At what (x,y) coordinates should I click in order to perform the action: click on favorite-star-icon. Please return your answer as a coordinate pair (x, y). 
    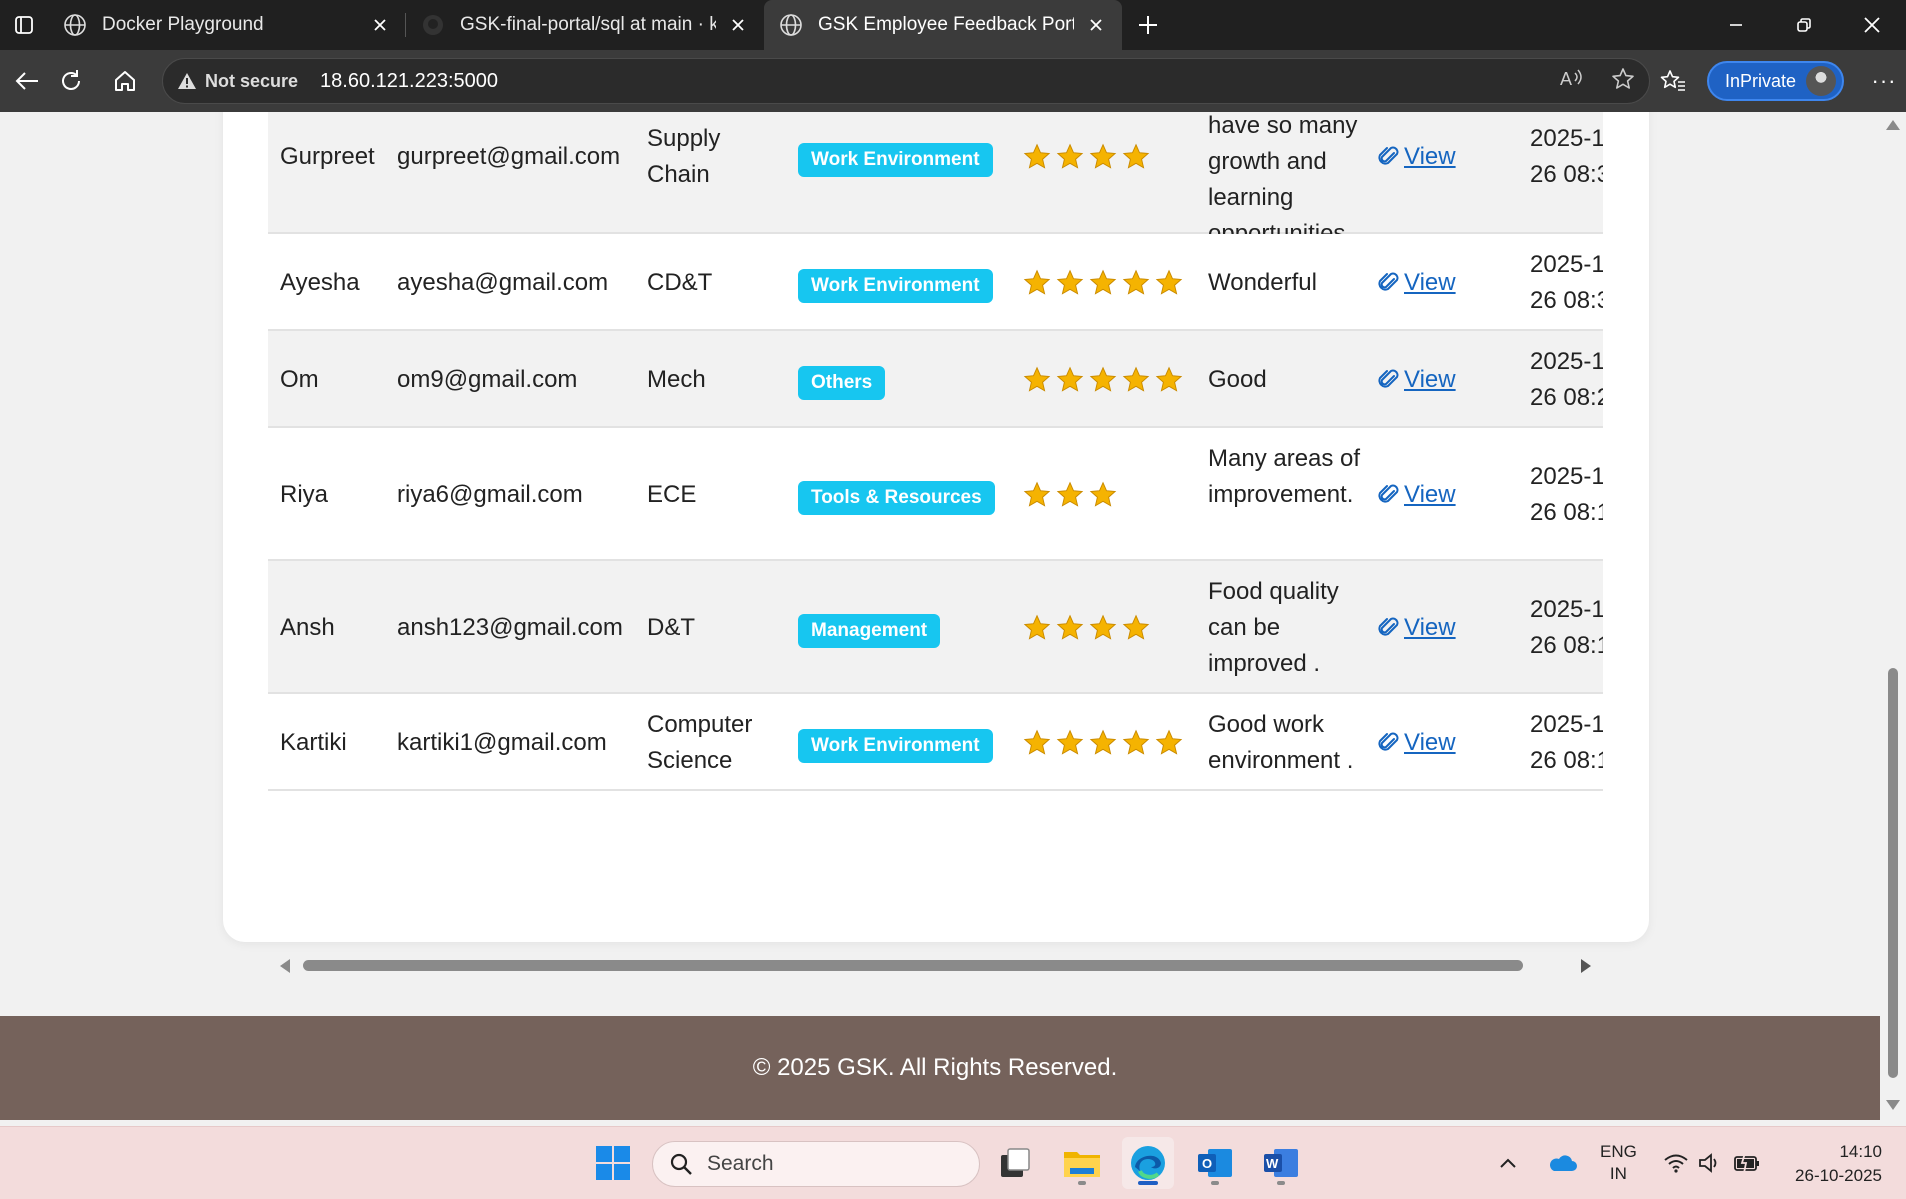
    Looking at the image, I should click on (1623, 81).